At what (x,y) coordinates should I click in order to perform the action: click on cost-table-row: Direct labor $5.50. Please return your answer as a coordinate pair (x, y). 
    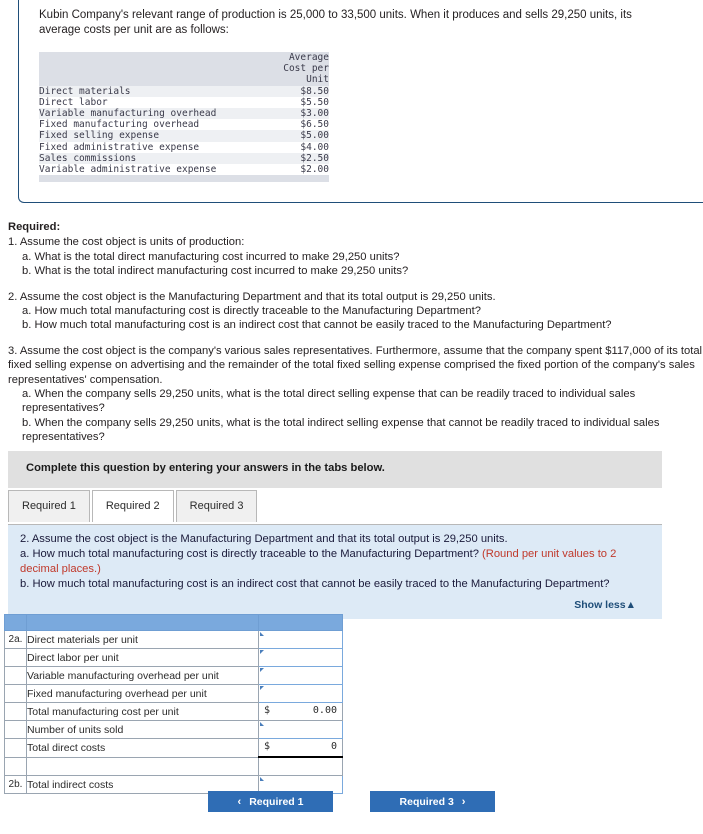
    Looking at the image, I should click on (184, 102).